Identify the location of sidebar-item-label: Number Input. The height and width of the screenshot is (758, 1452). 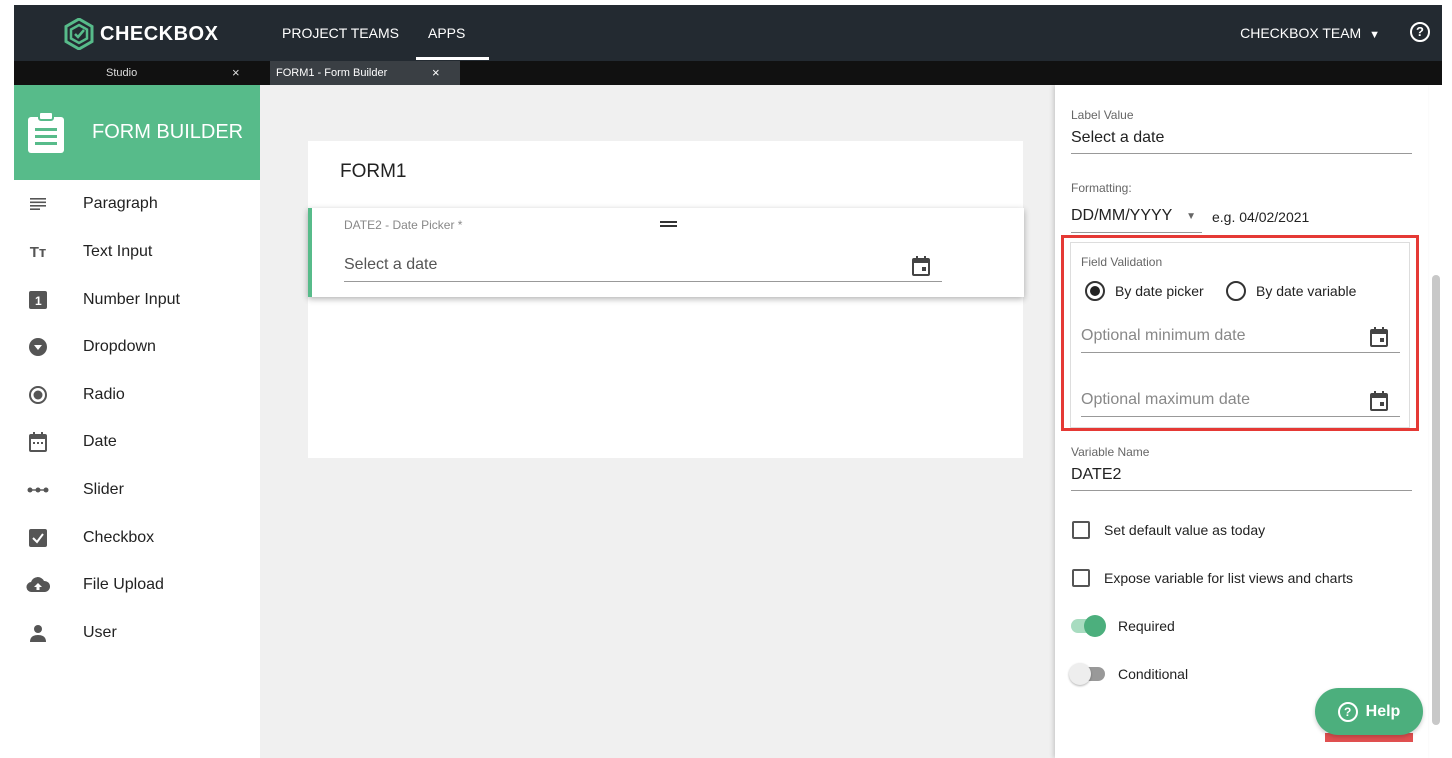
(131, 299).